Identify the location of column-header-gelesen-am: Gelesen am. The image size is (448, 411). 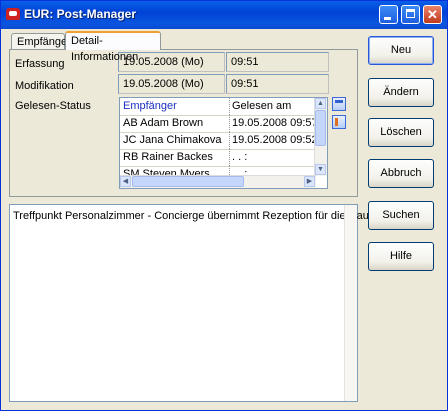
(260, 106).